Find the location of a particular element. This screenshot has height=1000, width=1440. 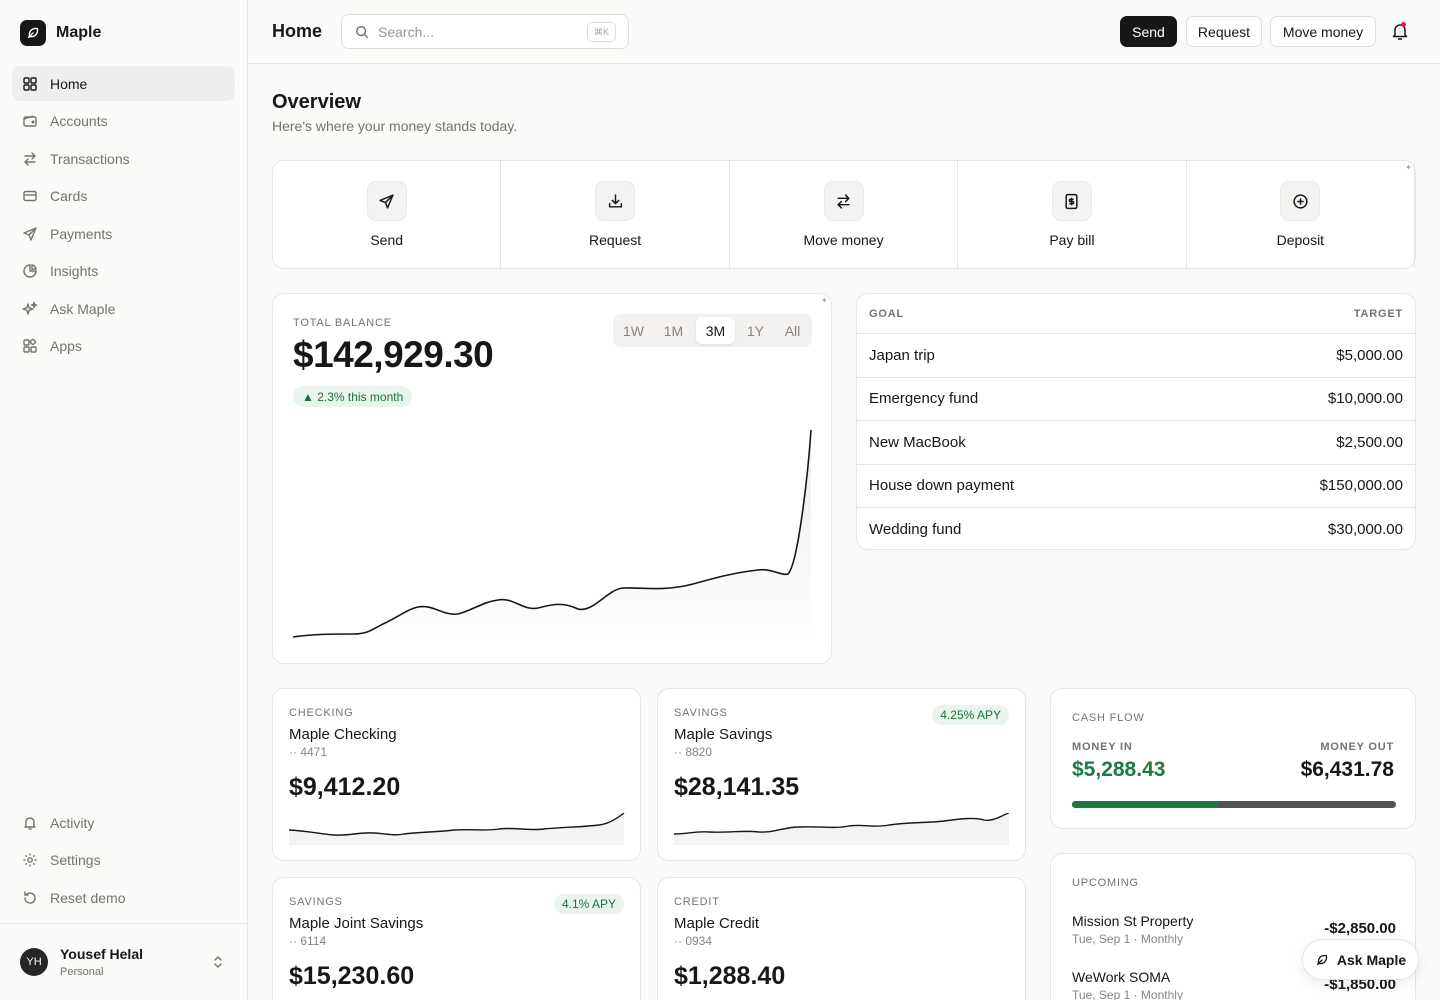

sidebar-item-label: Reset demo is located at coordinates (88, 897).